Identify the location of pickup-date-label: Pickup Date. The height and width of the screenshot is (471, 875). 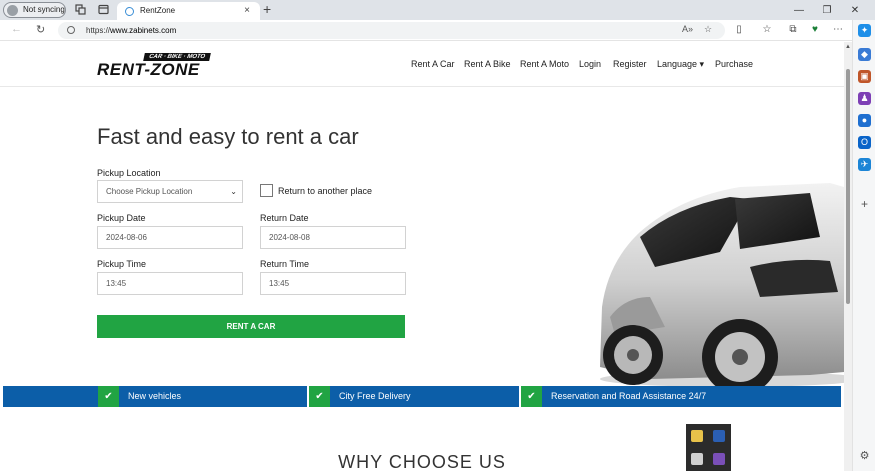
(121, 218).